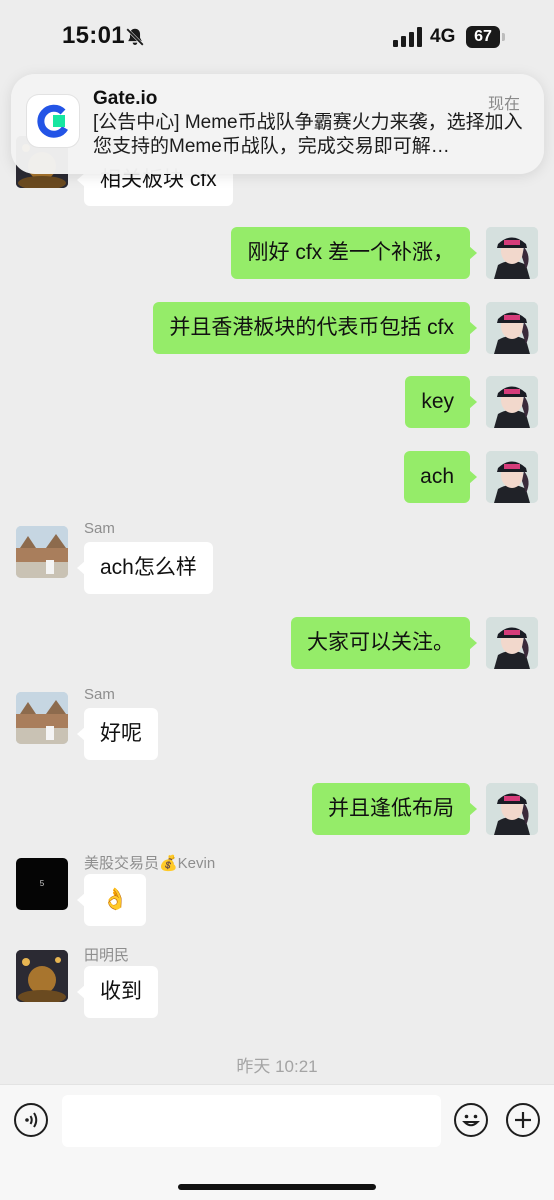 The height and width of the screenshot is (1200, 554). I want to click on chat-bubble: key, so click(441, 402).